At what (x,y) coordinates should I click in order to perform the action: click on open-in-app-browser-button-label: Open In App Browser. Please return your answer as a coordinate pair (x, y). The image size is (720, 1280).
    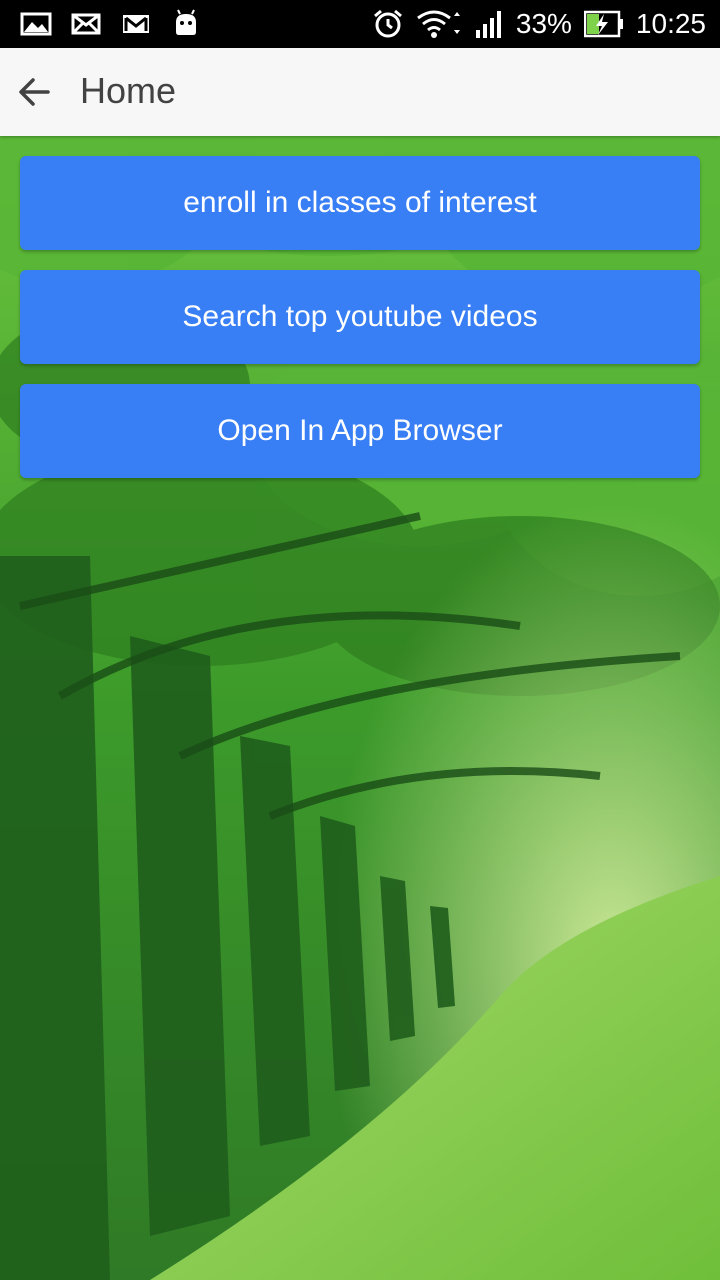
    Looking at the image, I should click on (360, 430).